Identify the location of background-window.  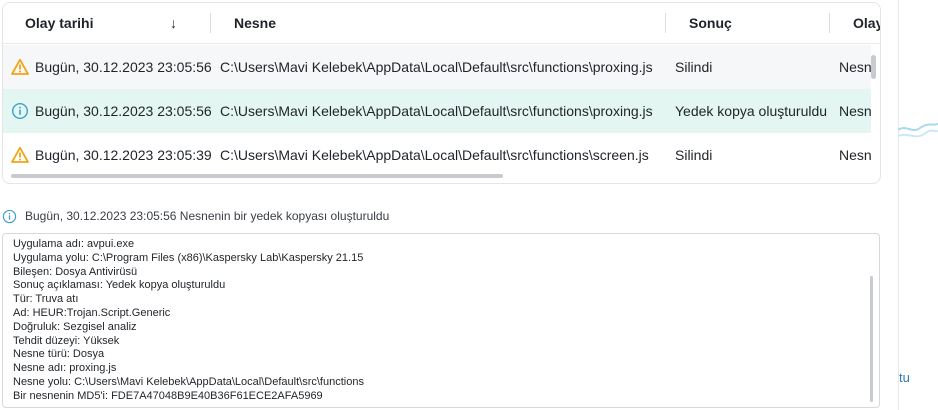
(918, 205).